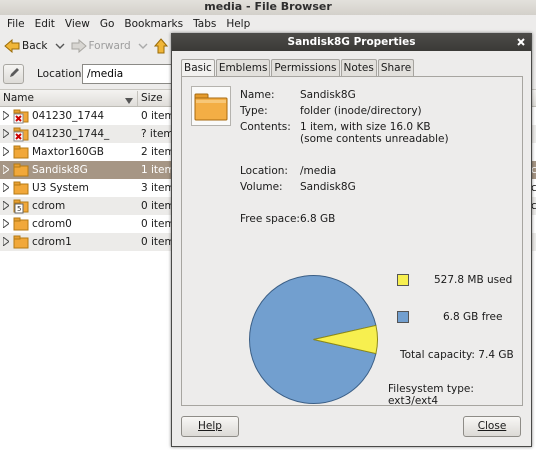 The image size is (536, 450). I want to click on used-legend-label: 527.8 MB used, so click(473, 280).